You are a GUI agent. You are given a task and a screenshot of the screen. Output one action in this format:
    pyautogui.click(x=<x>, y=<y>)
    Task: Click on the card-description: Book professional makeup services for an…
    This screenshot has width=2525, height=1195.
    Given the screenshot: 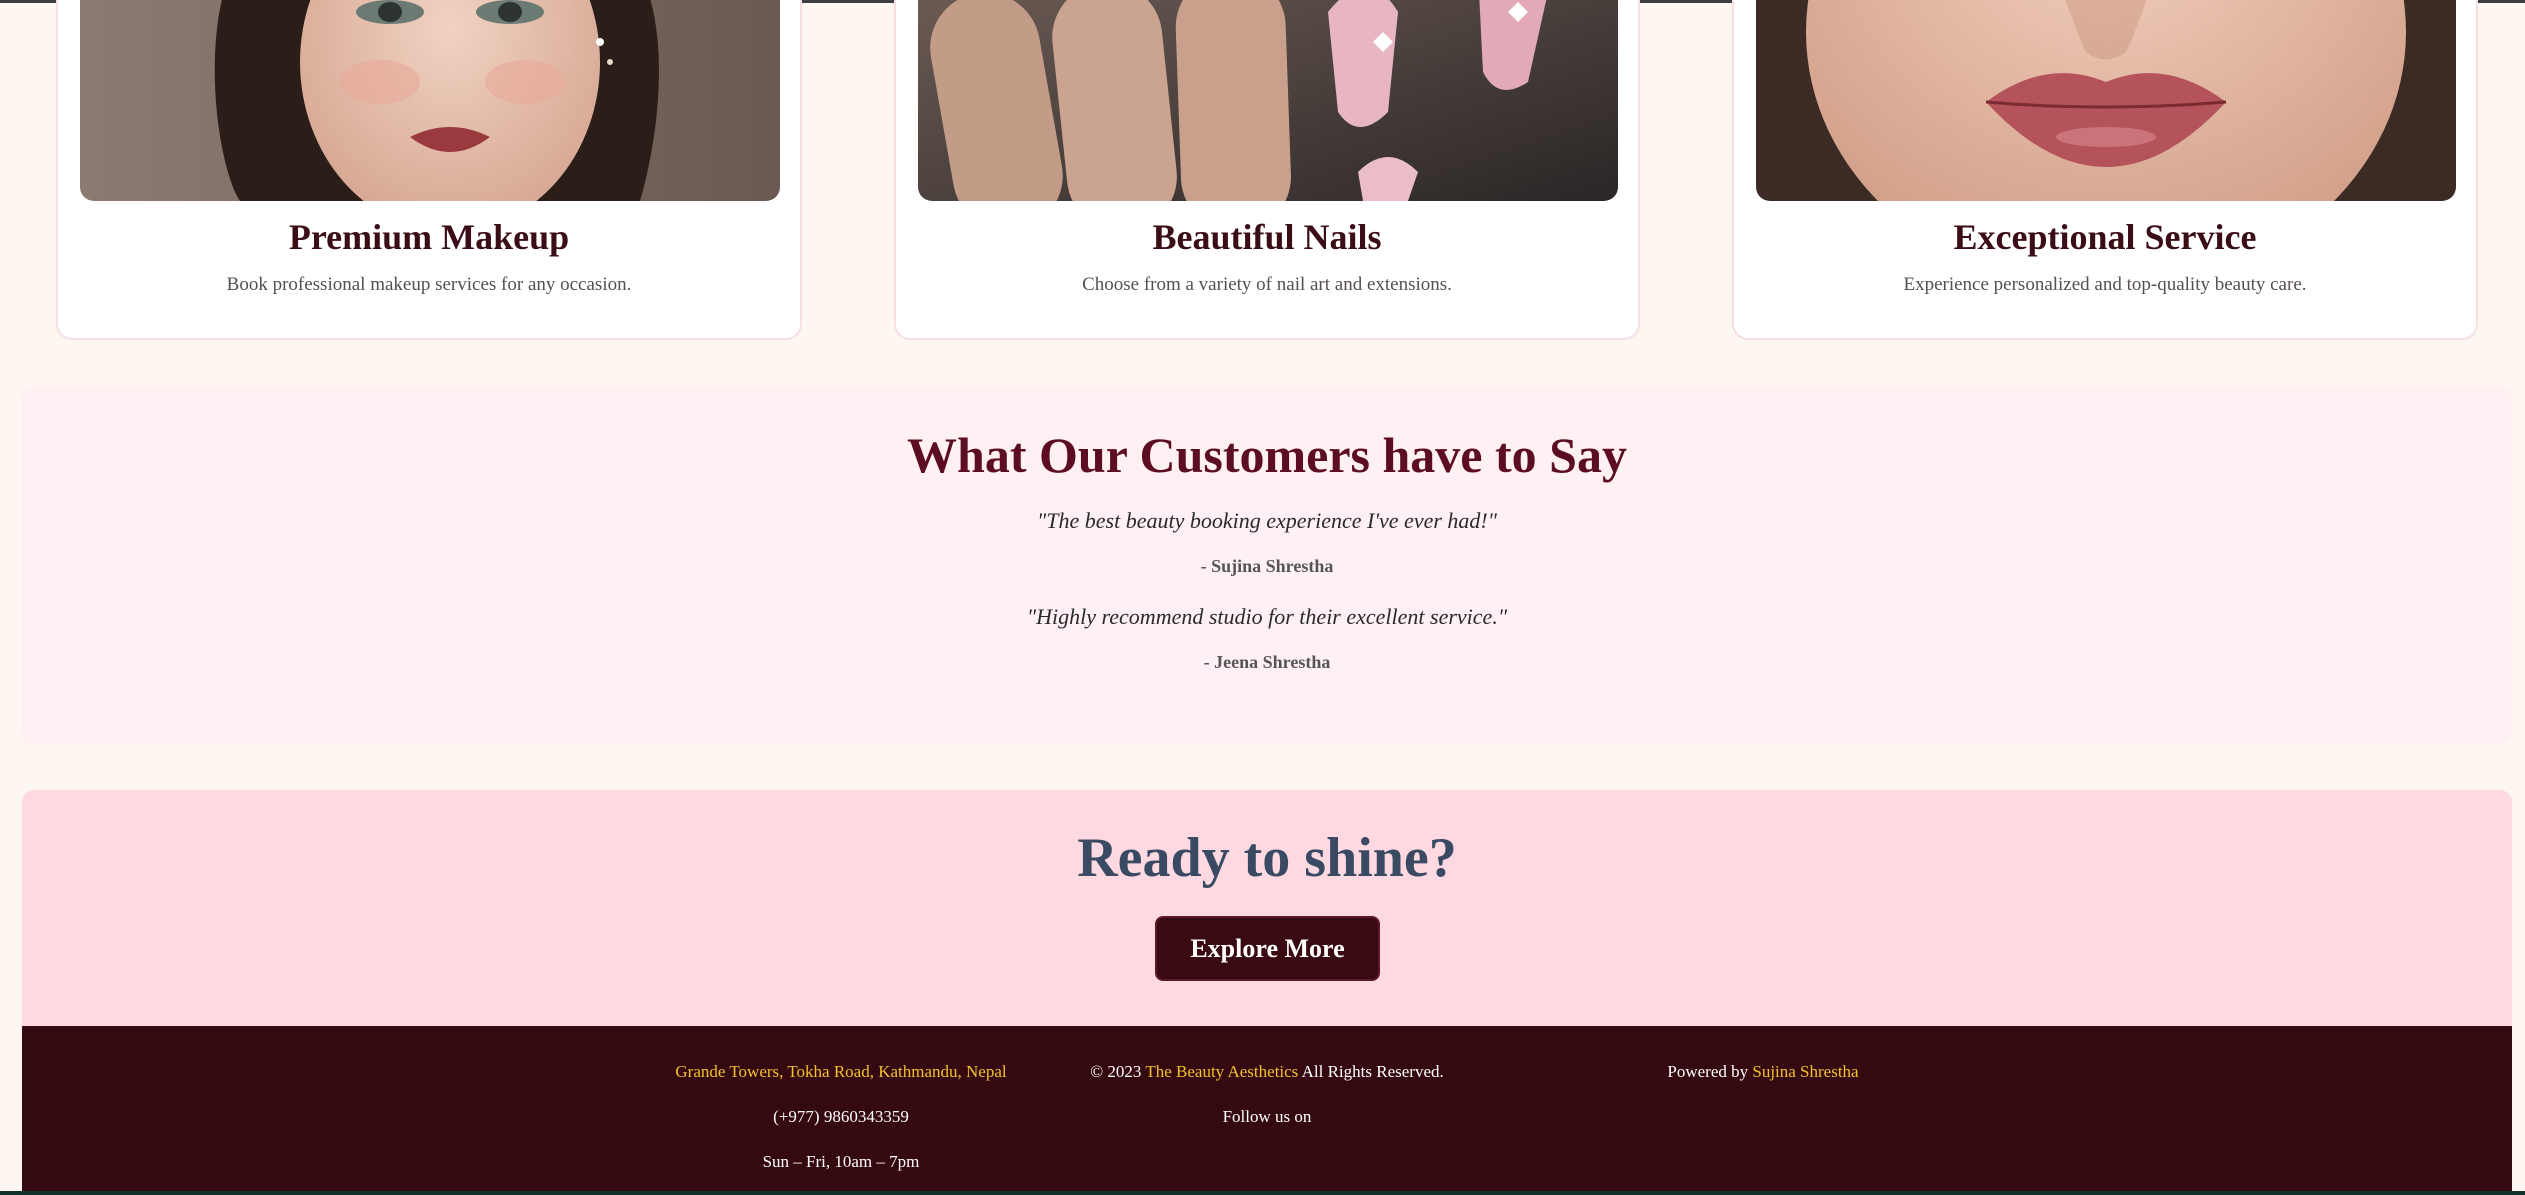 What is the action you would take?
    pyautogui.click(x=429, y=284)
    